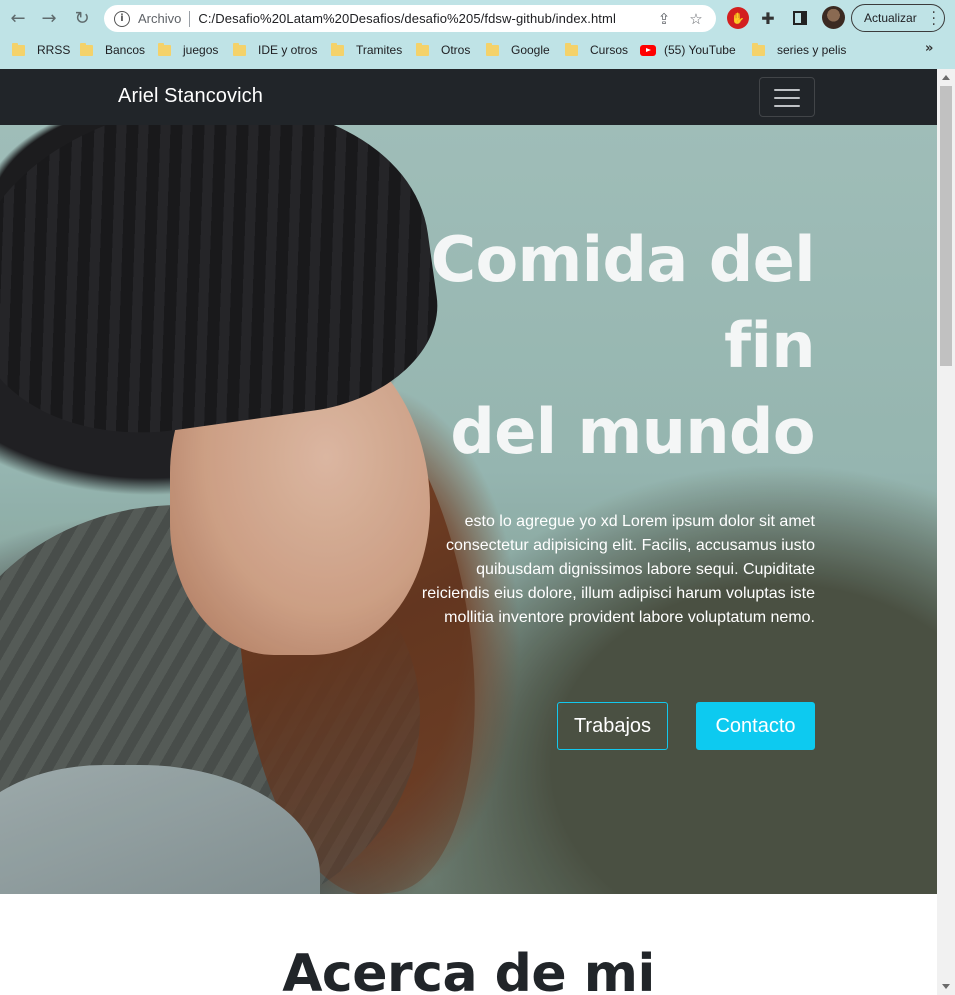 Image resolution: width=955 pixels, height=995 pixels. I want to click on bookmark-otros: Otros, so click(443, 50).